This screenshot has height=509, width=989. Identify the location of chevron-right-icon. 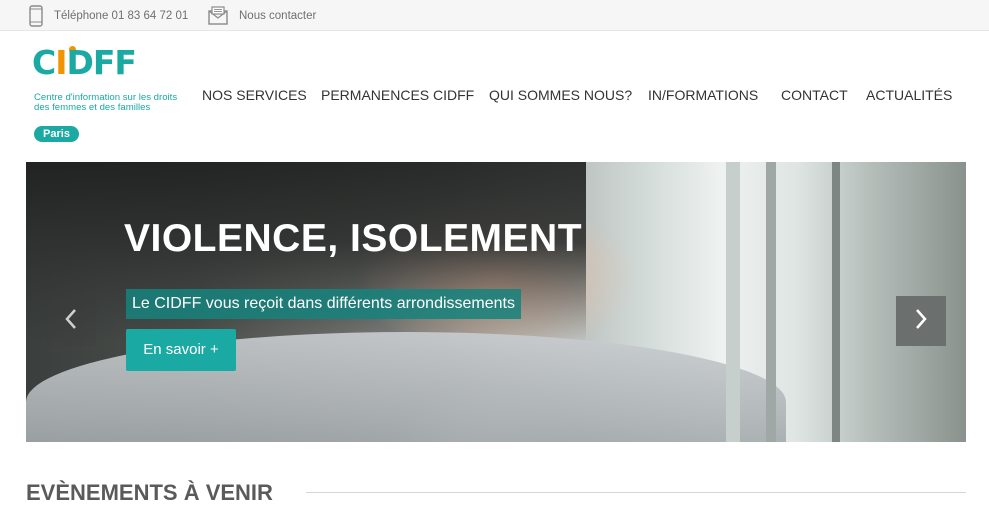
(921, 321).